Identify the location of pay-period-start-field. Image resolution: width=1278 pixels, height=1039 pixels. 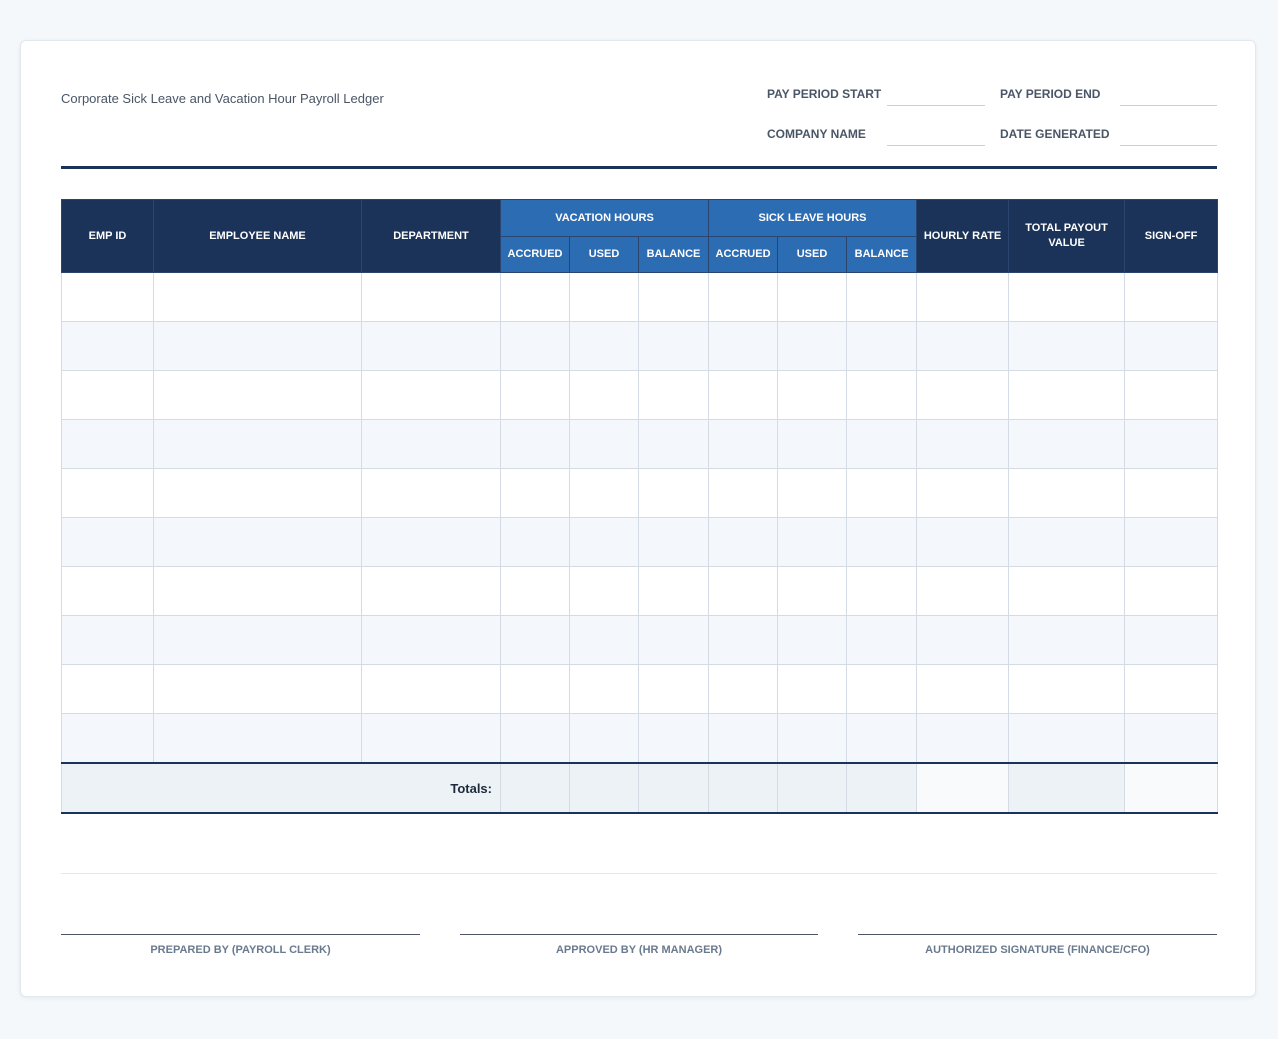
(936, 105).